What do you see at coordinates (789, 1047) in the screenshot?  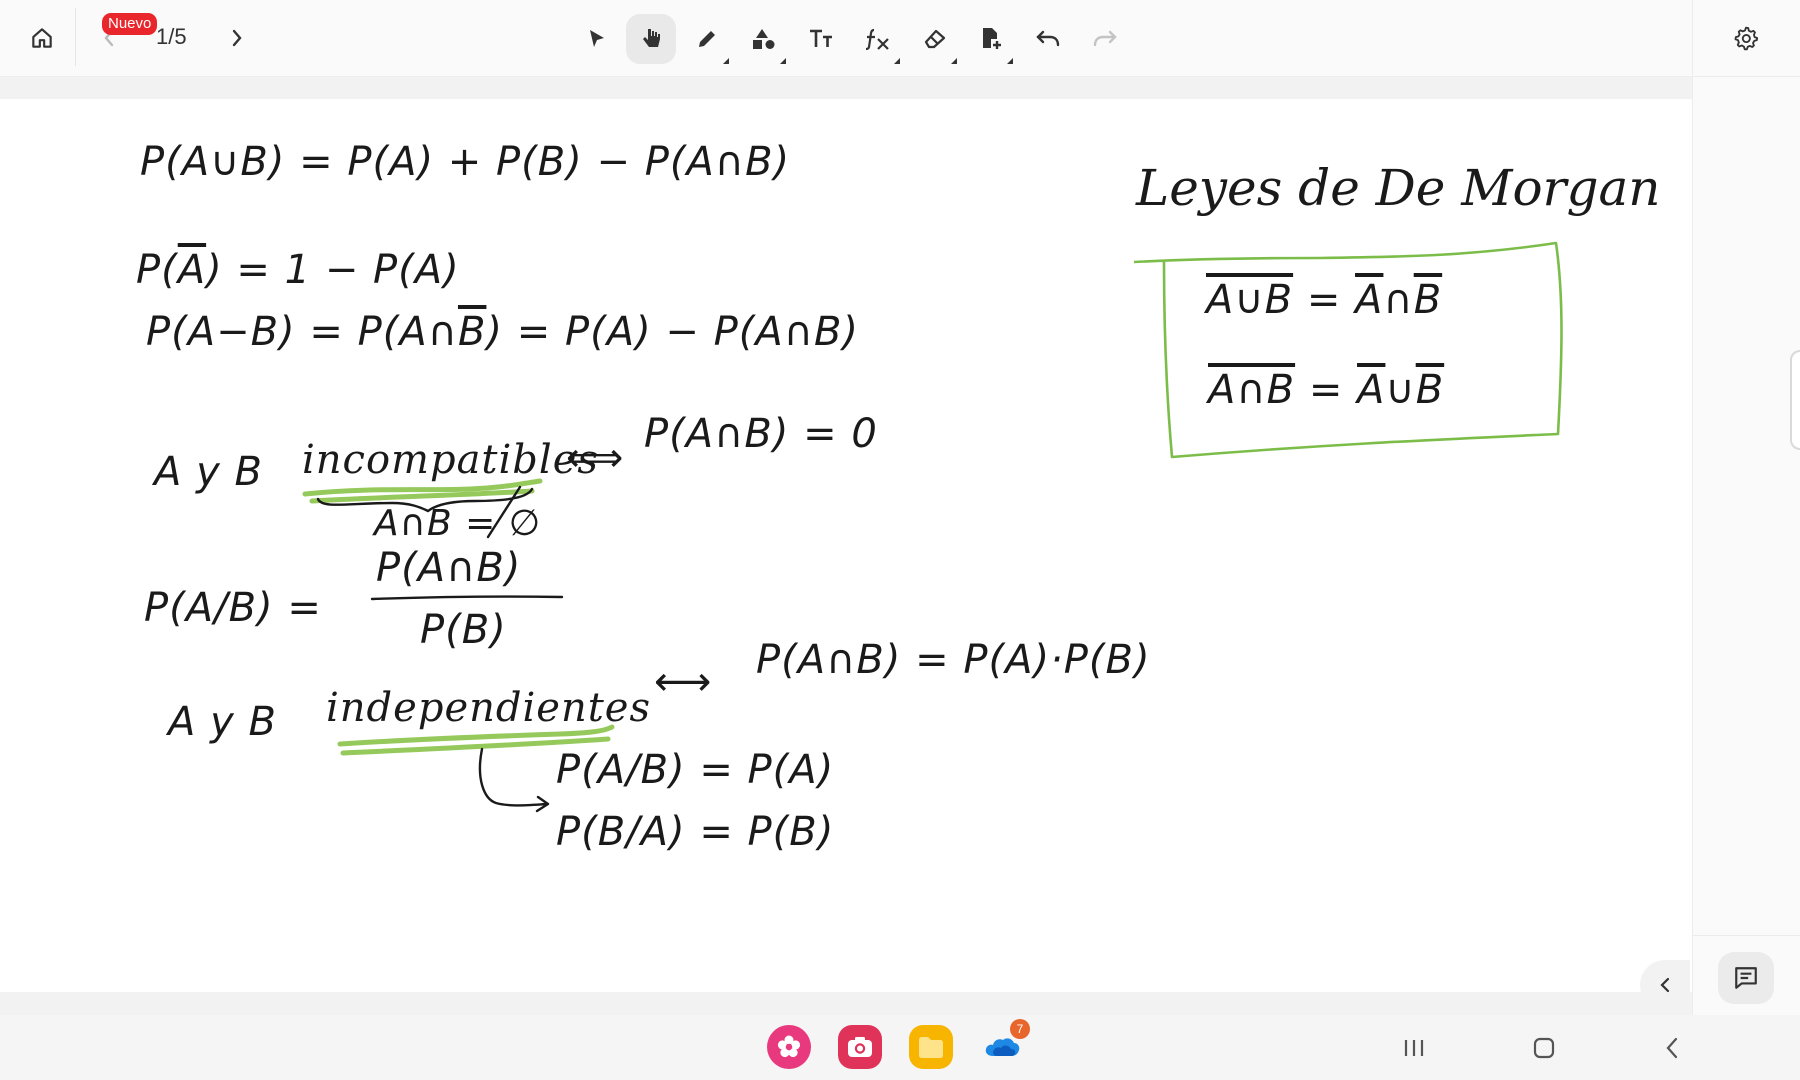 I see `blossom-app-icon` at bounding box center [789, 1047].